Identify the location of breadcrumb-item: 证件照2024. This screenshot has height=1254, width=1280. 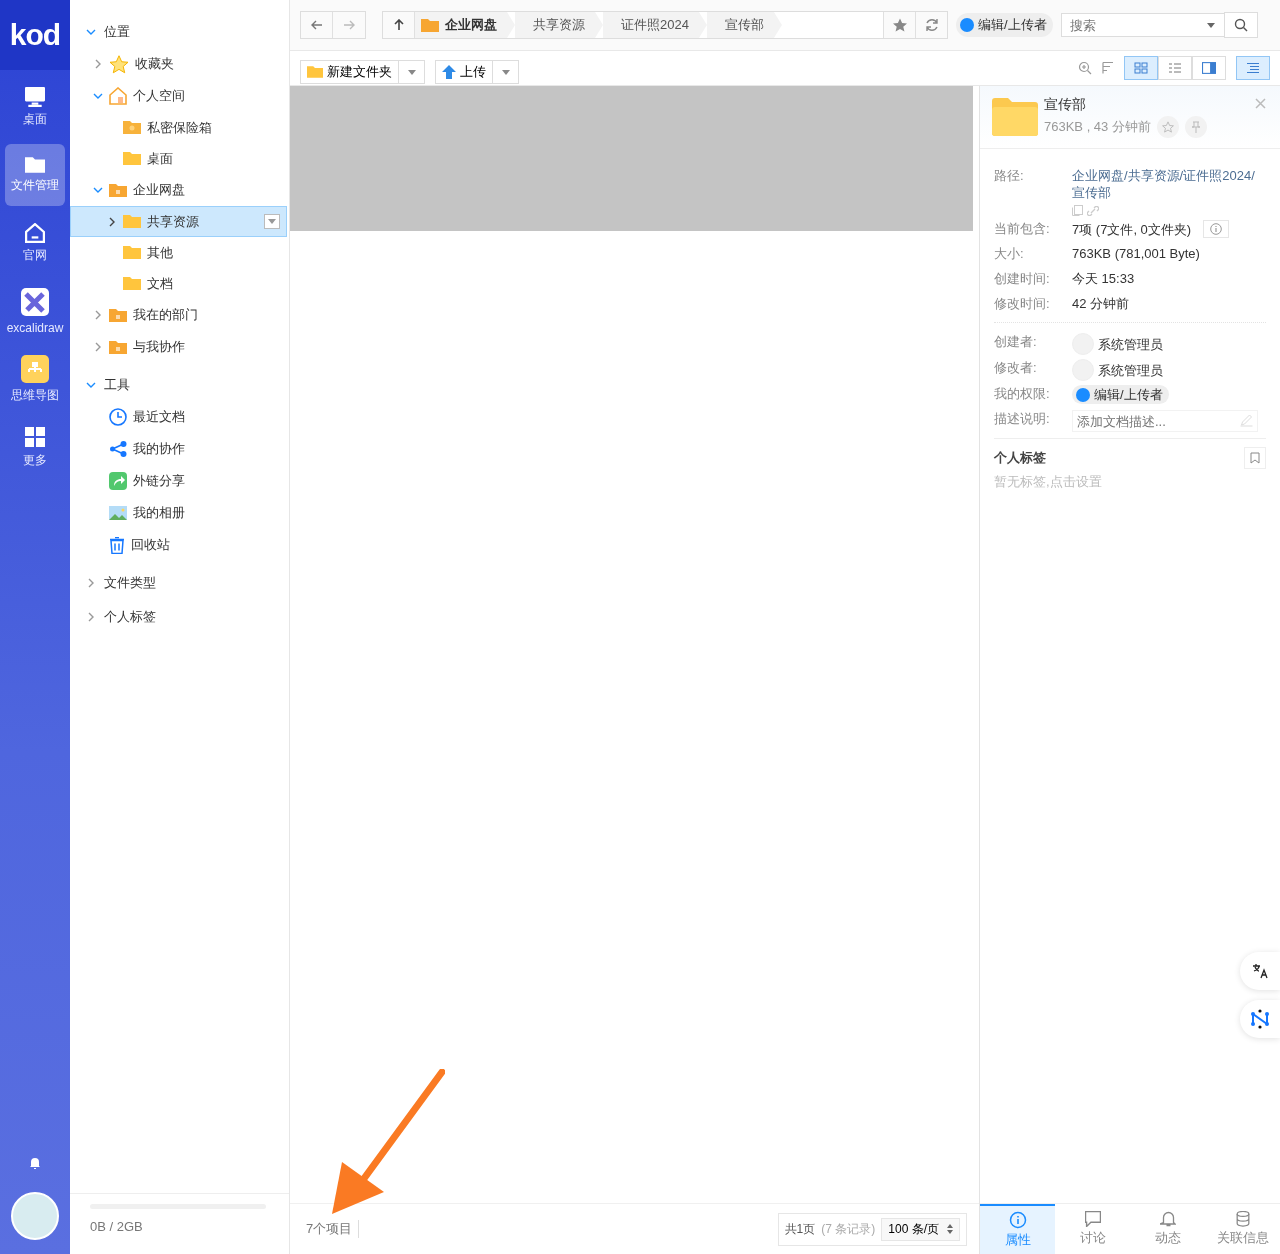
(655, 25).